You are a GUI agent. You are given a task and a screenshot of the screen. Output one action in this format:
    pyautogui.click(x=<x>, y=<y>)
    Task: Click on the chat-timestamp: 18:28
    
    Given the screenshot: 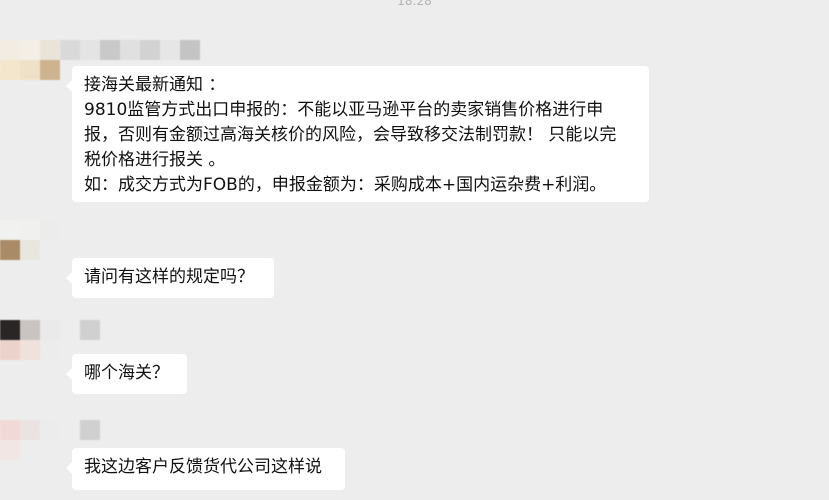 What is the action you would take?
    pyautogui.click(x=414, y=4)
    